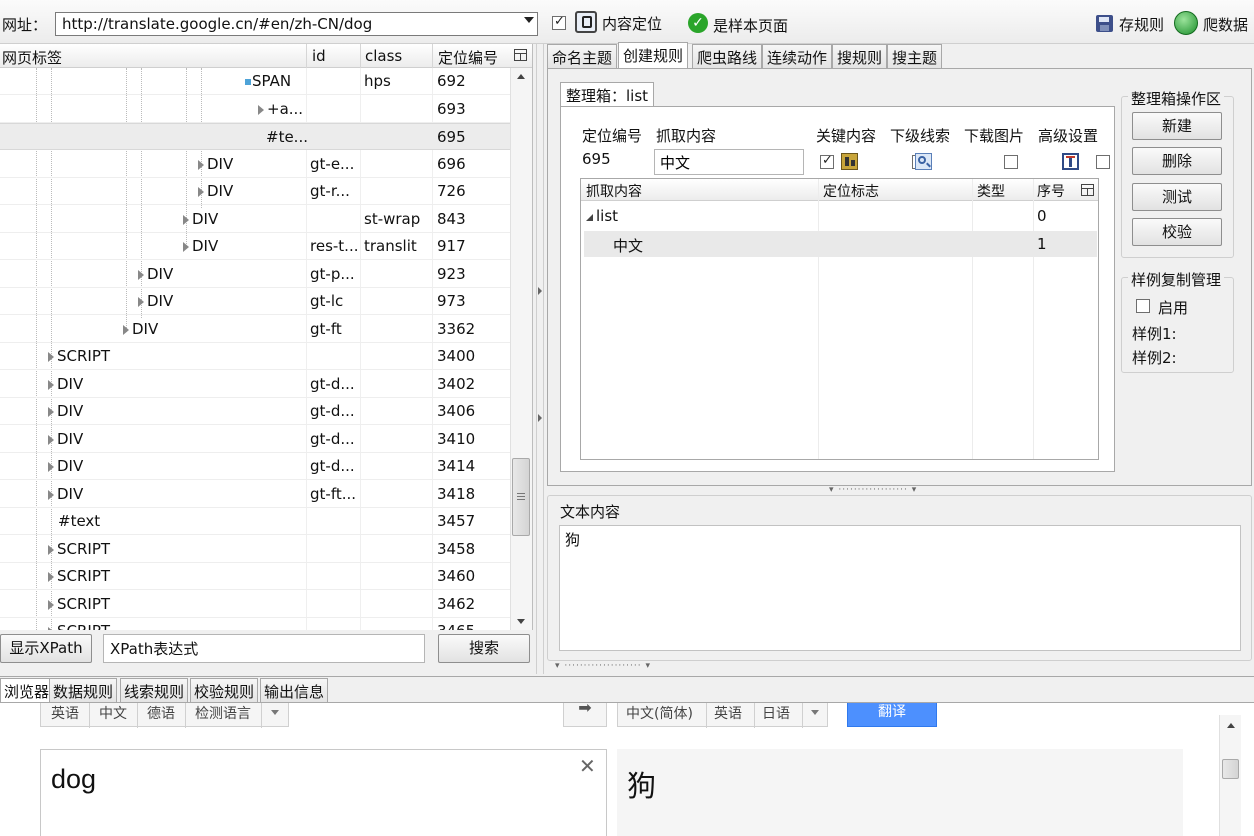 The image size is (1254, 836). I want to click on xpath-input, so click(264, 648).